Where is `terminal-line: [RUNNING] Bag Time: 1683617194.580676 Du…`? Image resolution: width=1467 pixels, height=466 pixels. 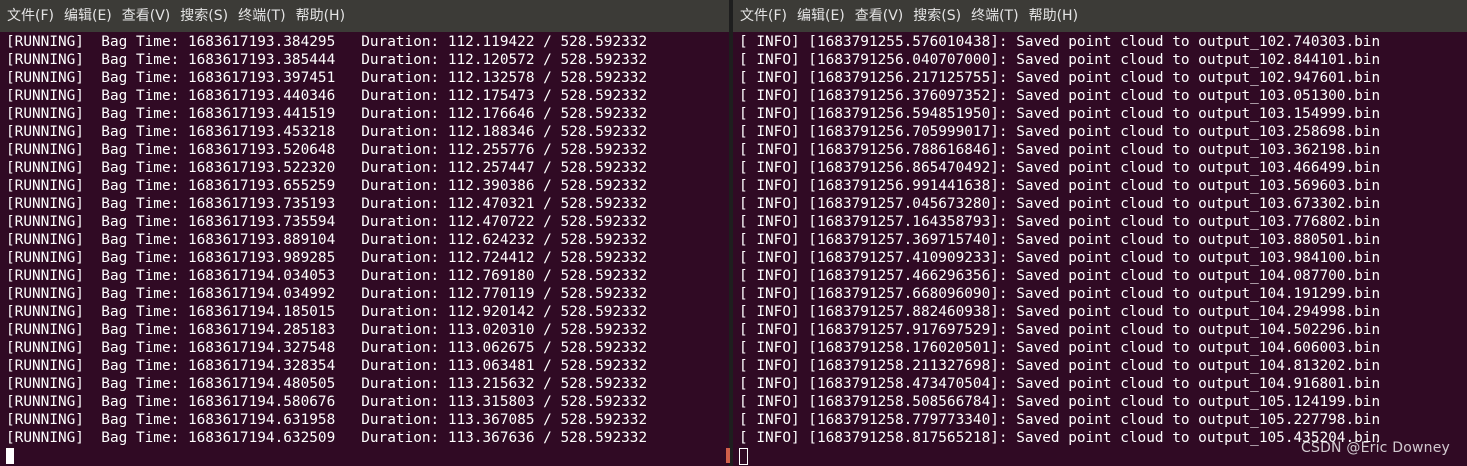
terminal-line: [RUNNING] Bag Time: 1683617194.580676 Du… is located at coordinates (327, 402).